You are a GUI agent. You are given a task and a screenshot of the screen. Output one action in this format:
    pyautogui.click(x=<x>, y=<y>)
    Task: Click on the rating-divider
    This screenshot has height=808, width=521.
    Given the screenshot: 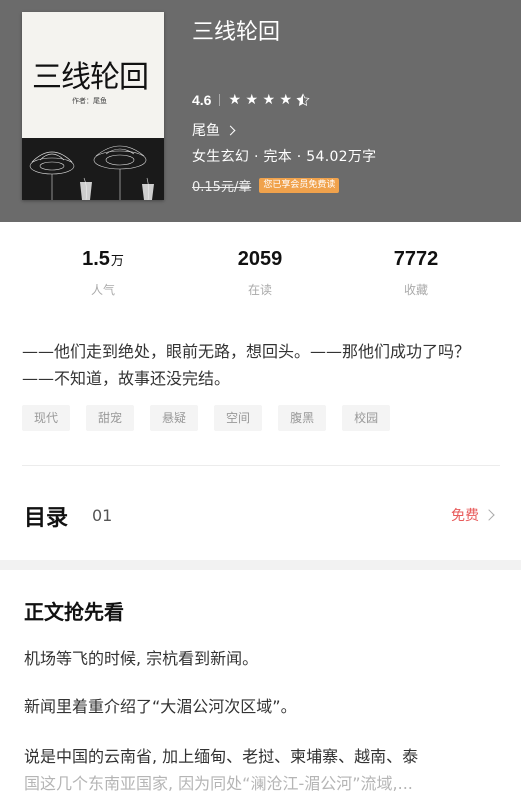 What is the action you would take?
    pyautogui.click(x=220, y=100)
    